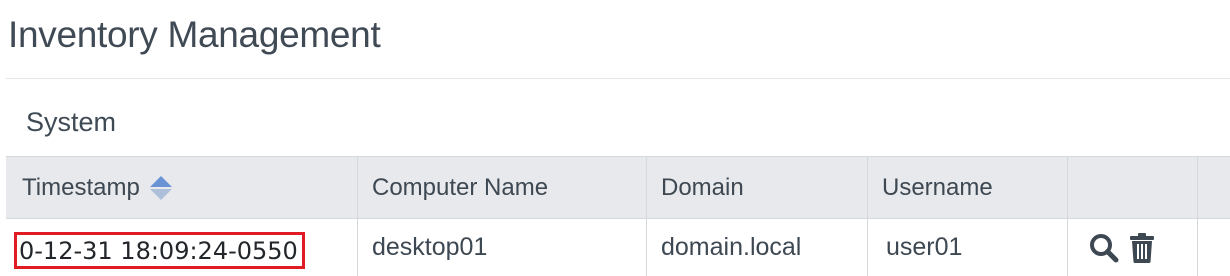 This screenshot has width=1230, height=276. Describe the element at coordinates (160, 181) in the screenshot. I see `sort-ascending-arrow` at that location.